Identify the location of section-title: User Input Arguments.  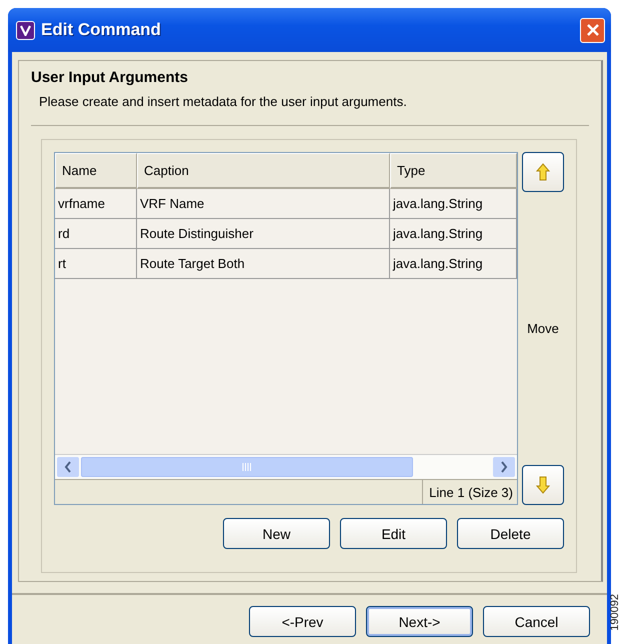
(110, 77).